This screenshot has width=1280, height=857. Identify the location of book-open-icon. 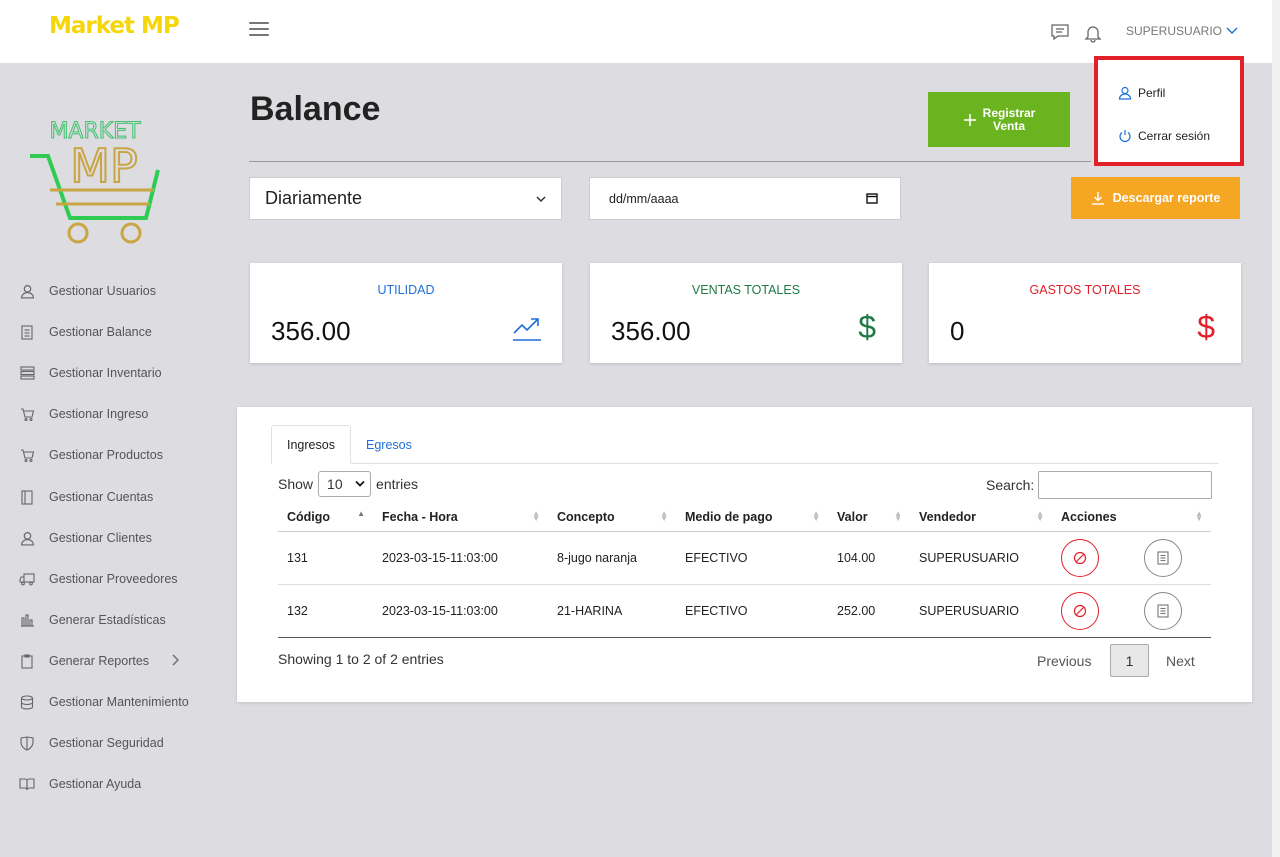
(27, 784).